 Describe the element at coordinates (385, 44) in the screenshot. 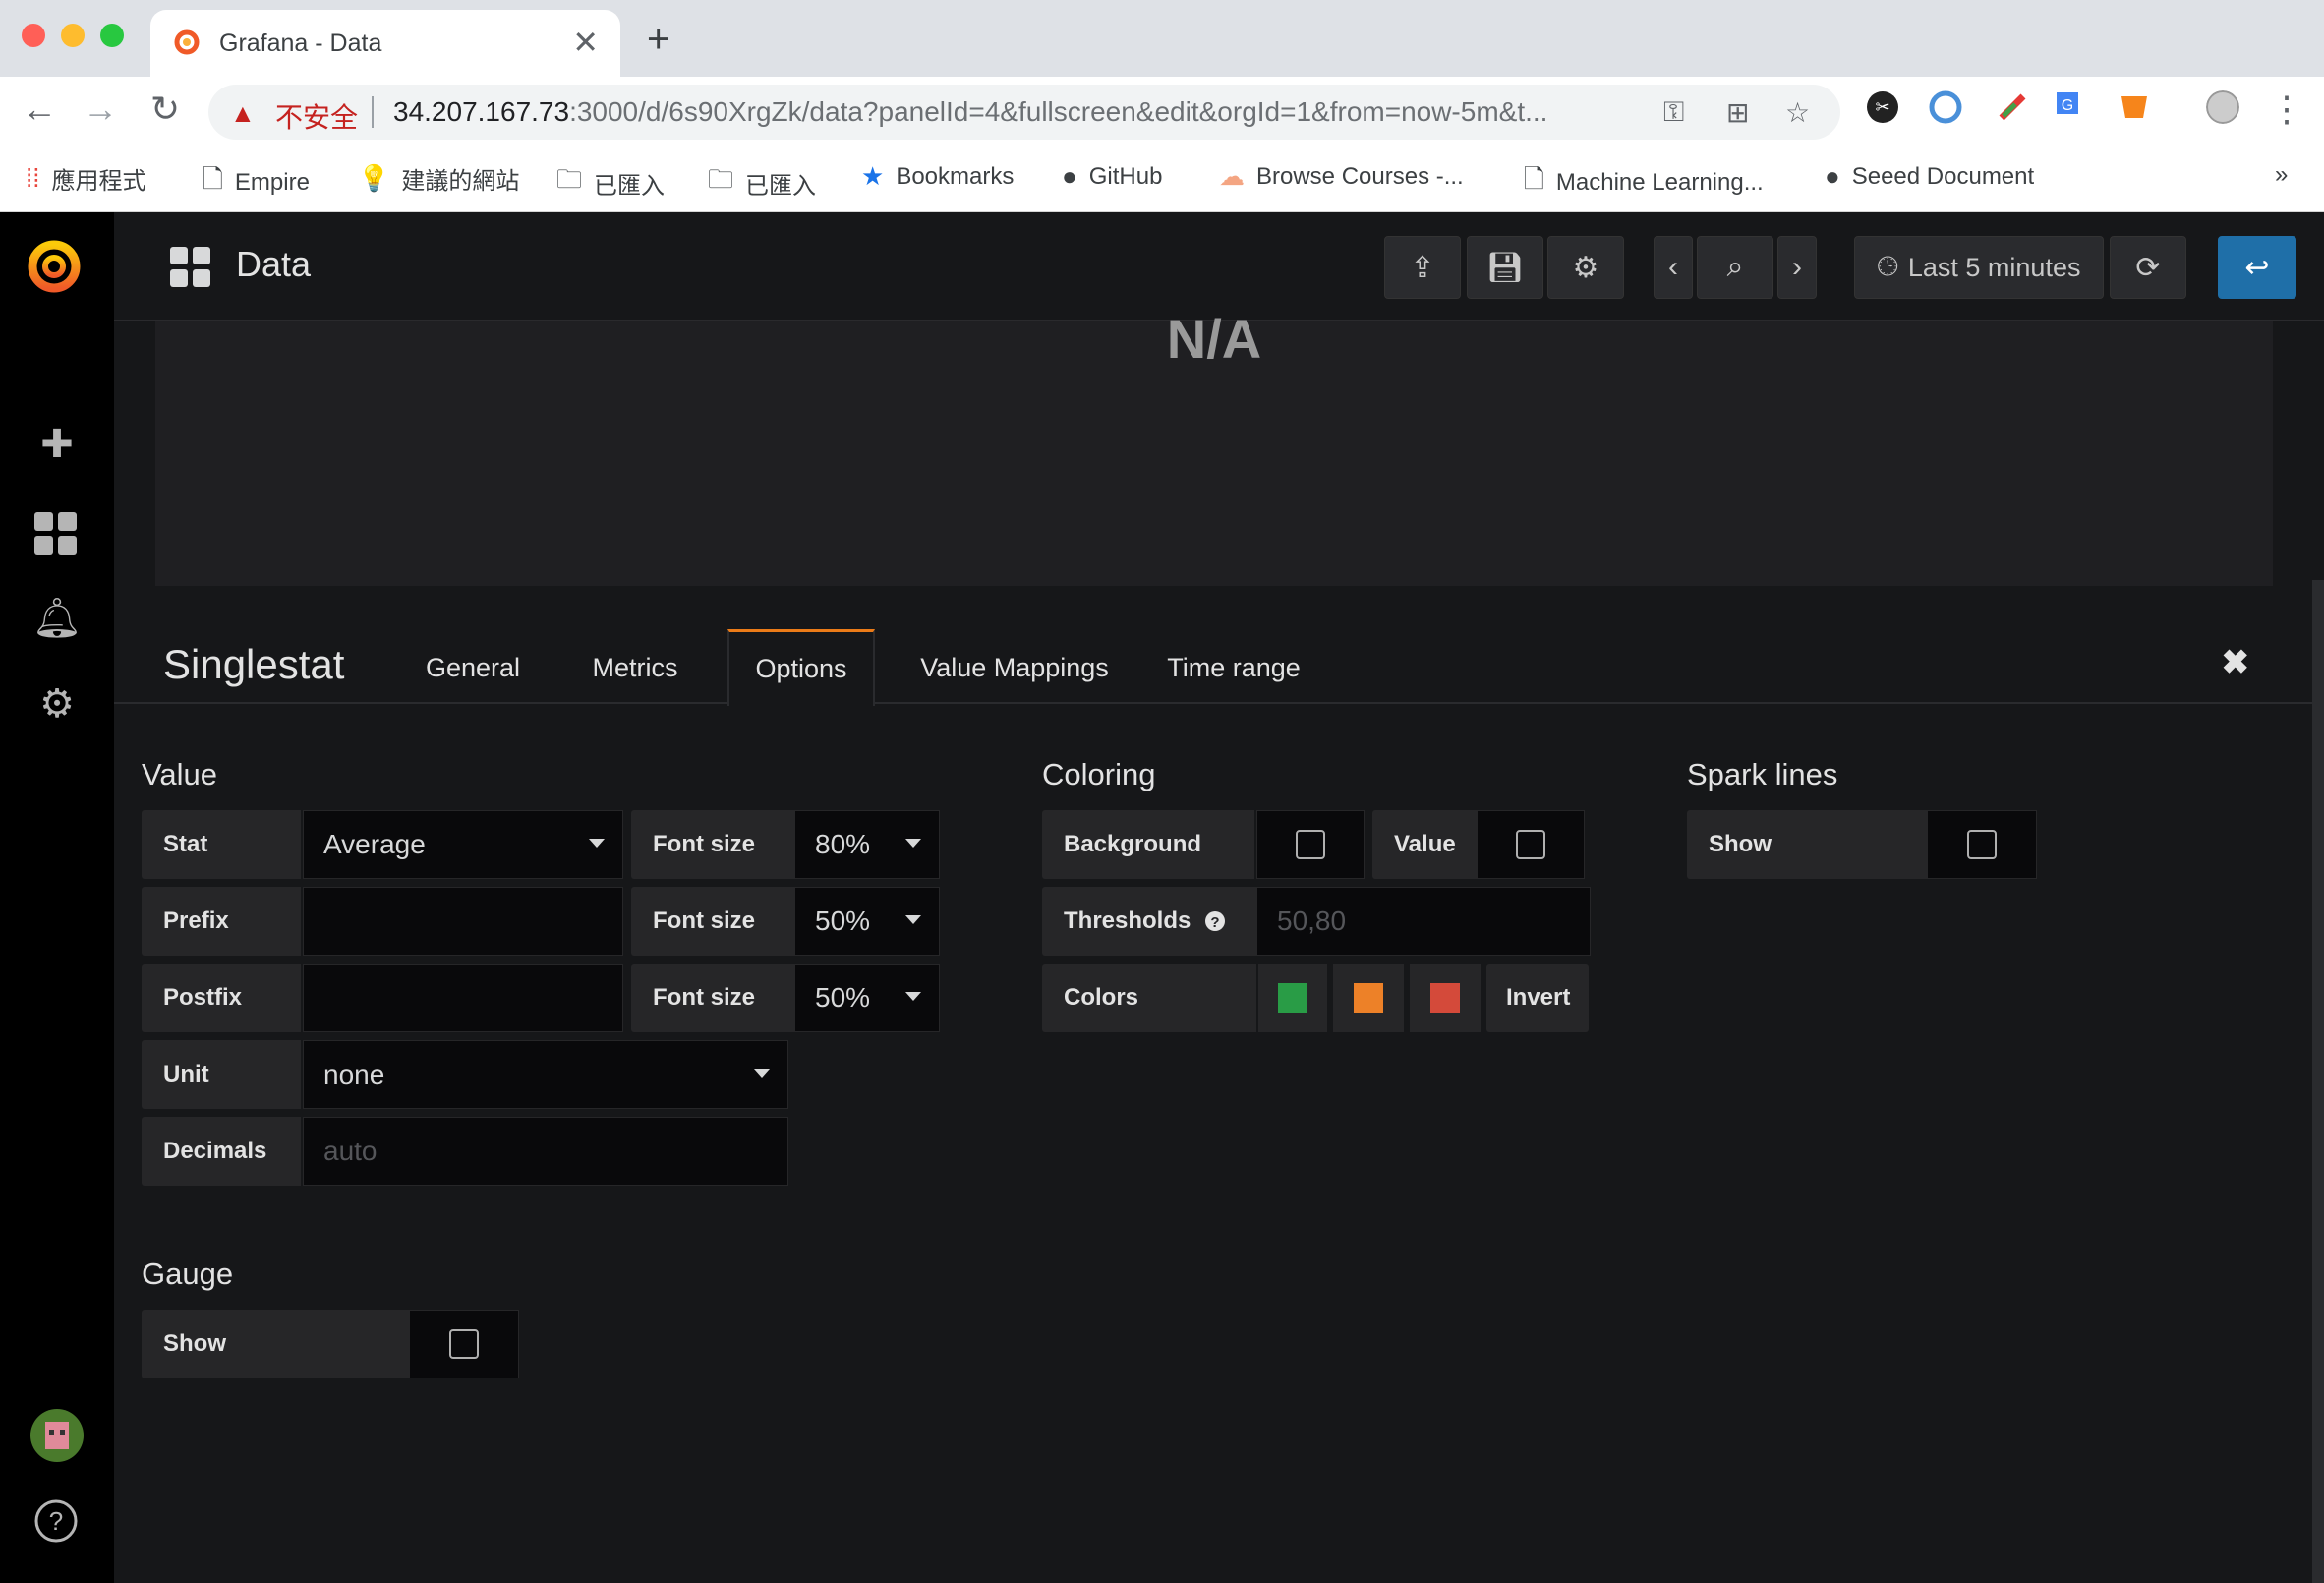

I see `browser-tab: Grafana - Data ✕` at that location.